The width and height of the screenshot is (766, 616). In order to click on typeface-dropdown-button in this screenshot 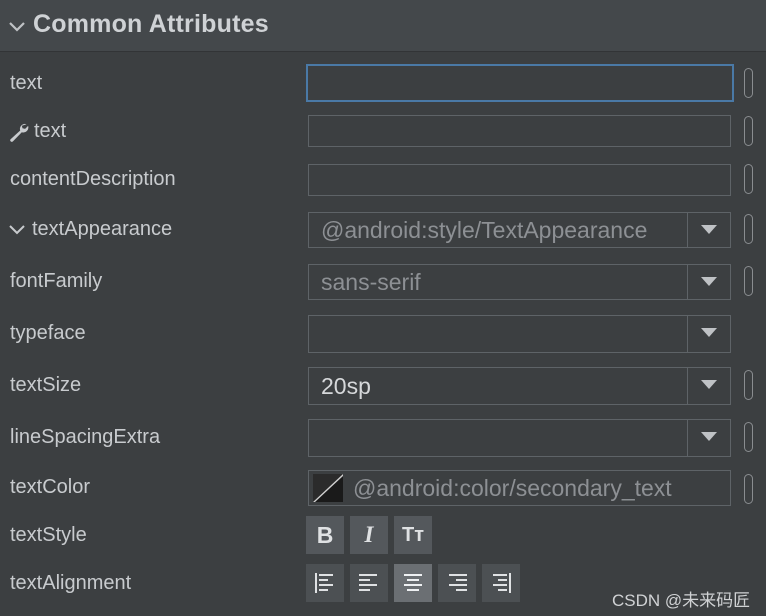, I will do `click(708, 334)`.